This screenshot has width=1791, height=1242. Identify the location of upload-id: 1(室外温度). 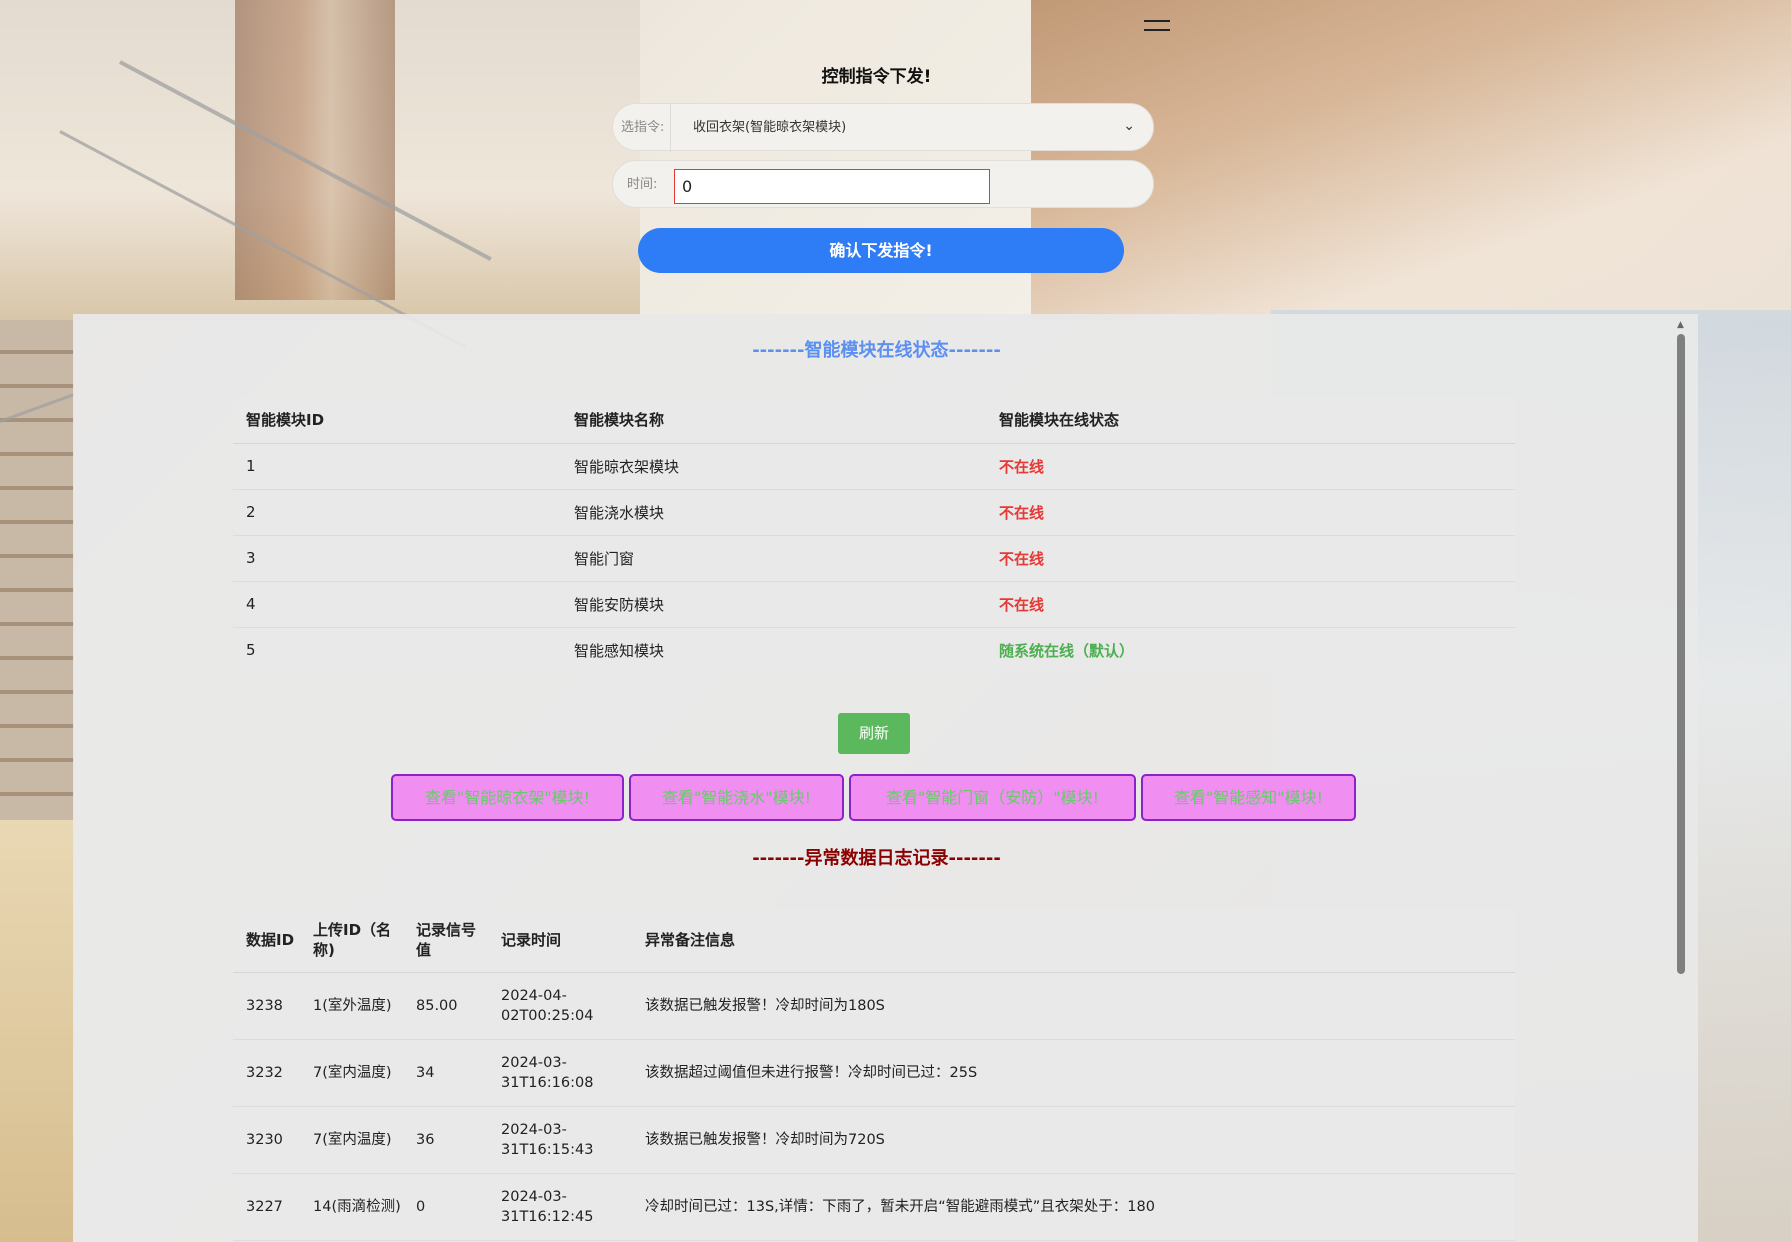
(351, 1006).